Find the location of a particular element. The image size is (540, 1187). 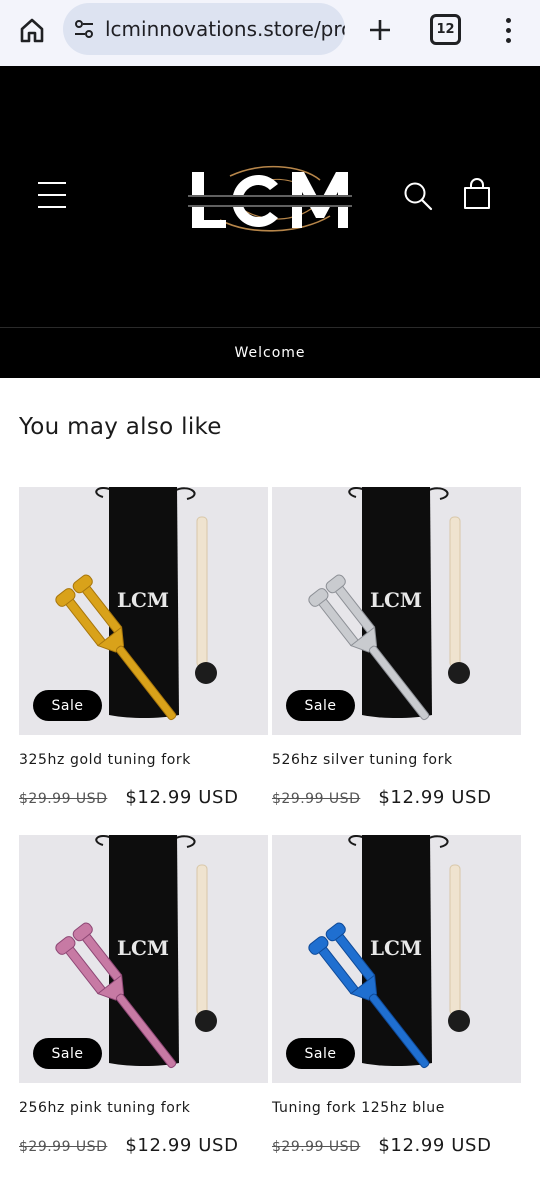

search-icon is located at coordinates (418, 196).